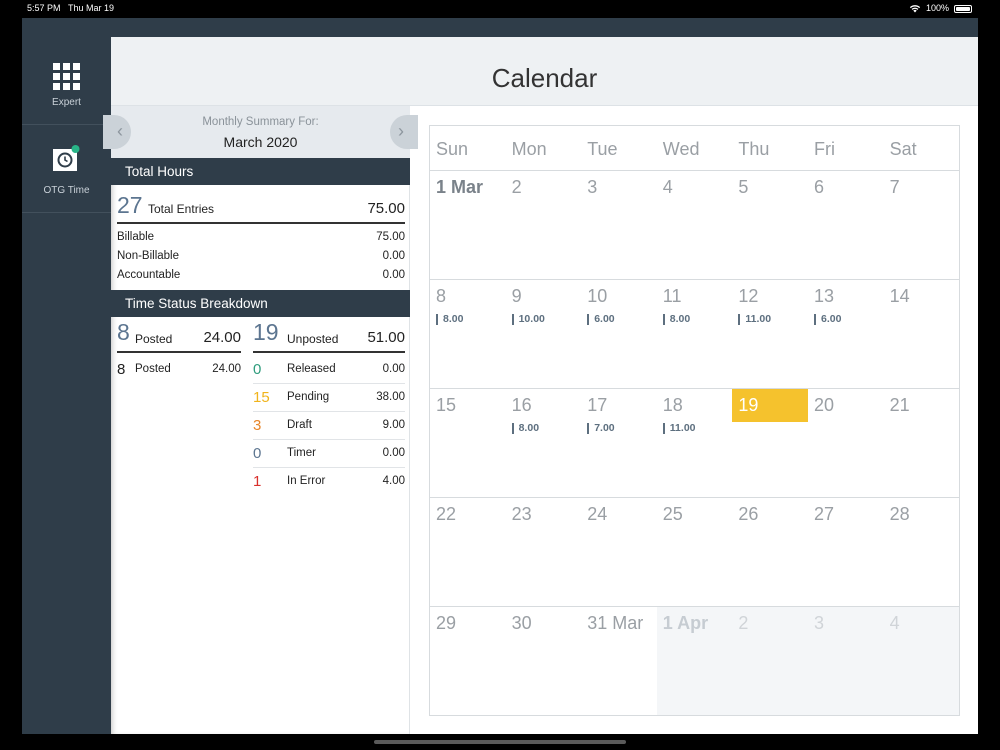 This screenshot has height=750, width=1000. I want to click on status-value: 9.00, so click(393, 425).